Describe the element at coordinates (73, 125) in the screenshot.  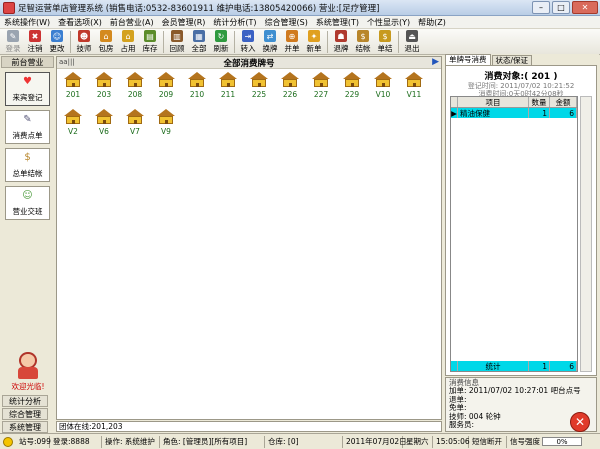
I see `room-V2: V2` at that location.